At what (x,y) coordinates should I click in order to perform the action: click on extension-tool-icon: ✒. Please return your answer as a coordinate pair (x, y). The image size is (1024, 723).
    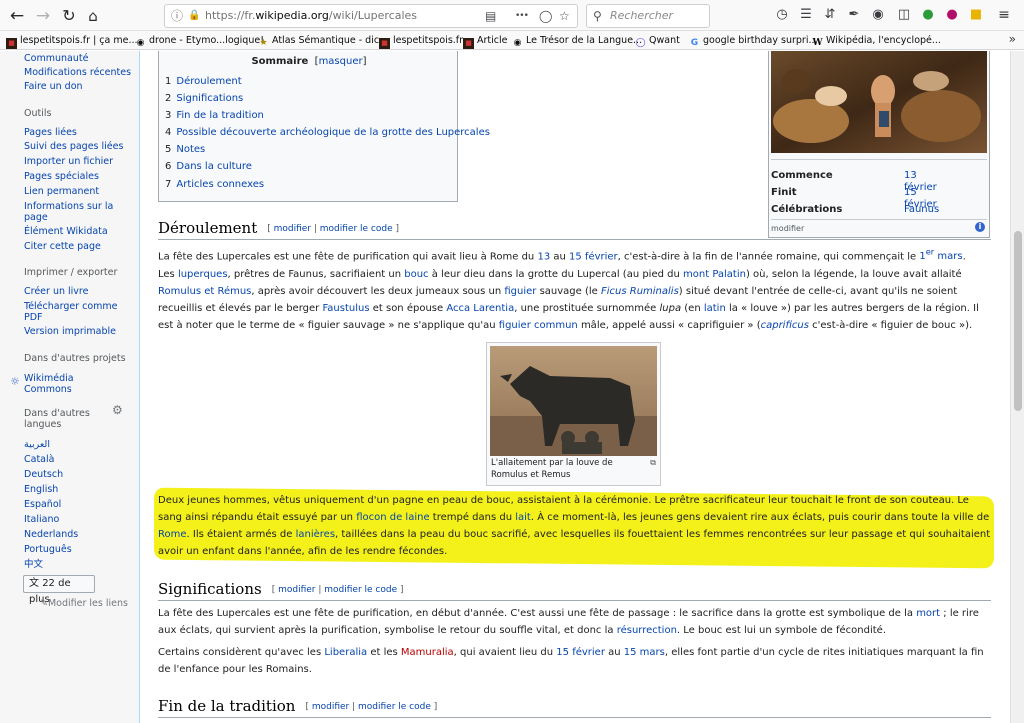
    Looking at the image, I should click on (854, 15).